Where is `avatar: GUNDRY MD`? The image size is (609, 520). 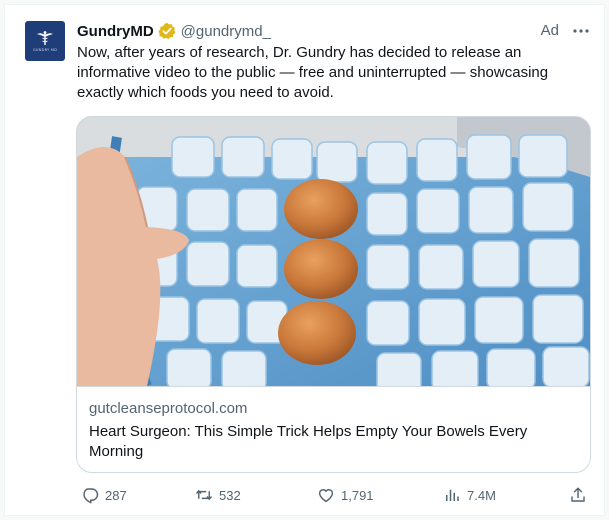 avatar: GUNDRY MD is located at coordinates (45, 41).